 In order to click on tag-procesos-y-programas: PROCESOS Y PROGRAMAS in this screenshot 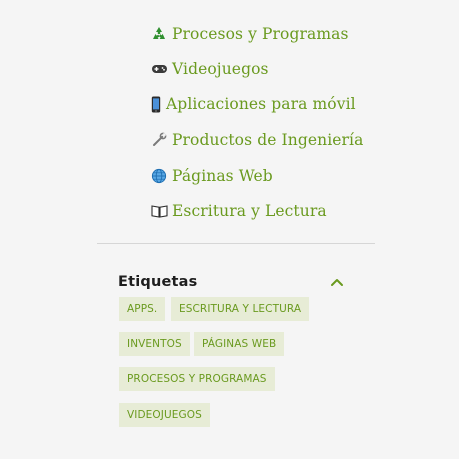, I will do `click(197, 379)`.